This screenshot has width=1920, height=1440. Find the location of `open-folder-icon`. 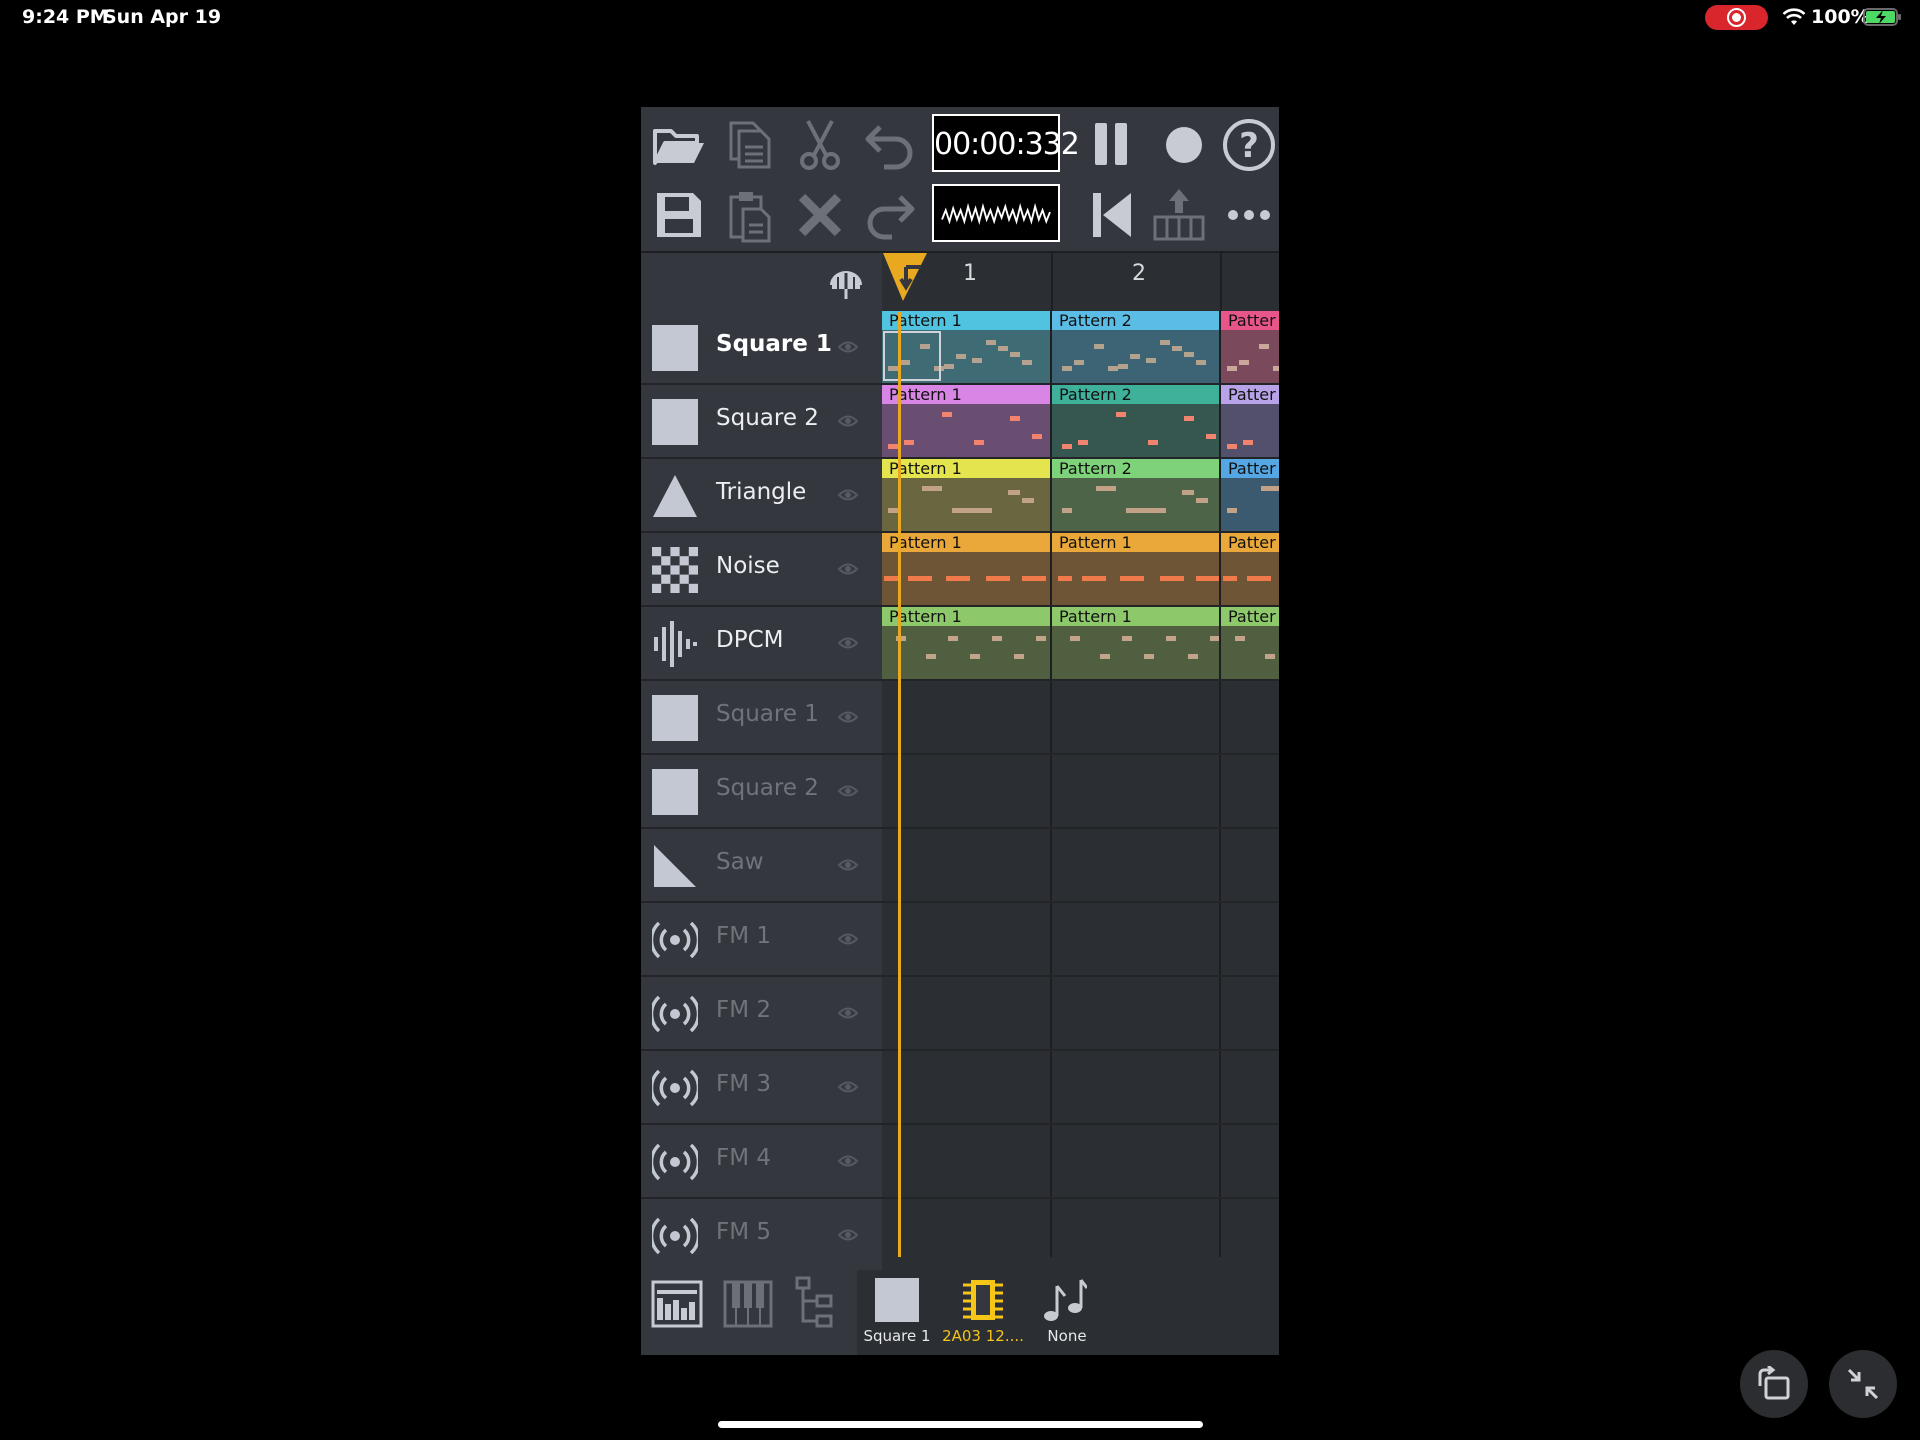

open-folder-icon is located at coordinates (679, 145).